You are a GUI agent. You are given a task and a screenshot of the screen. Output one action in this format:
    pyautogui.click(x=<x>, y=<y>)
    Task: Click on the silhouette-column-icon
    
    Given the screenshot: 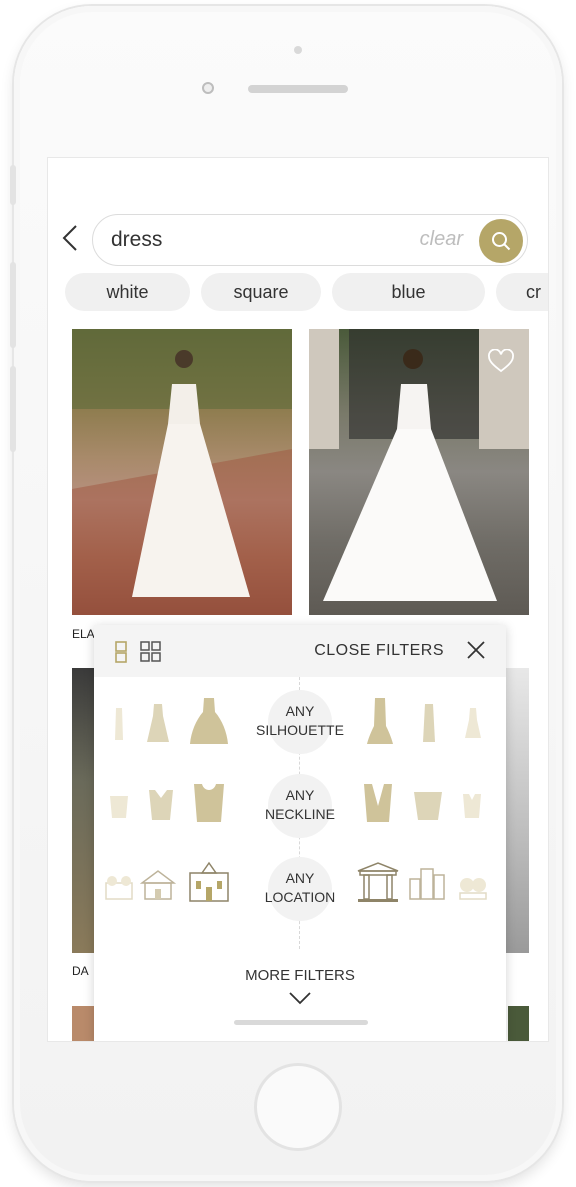 What is the action you would take?
    pyautogui.click(x=429, y=723)
    